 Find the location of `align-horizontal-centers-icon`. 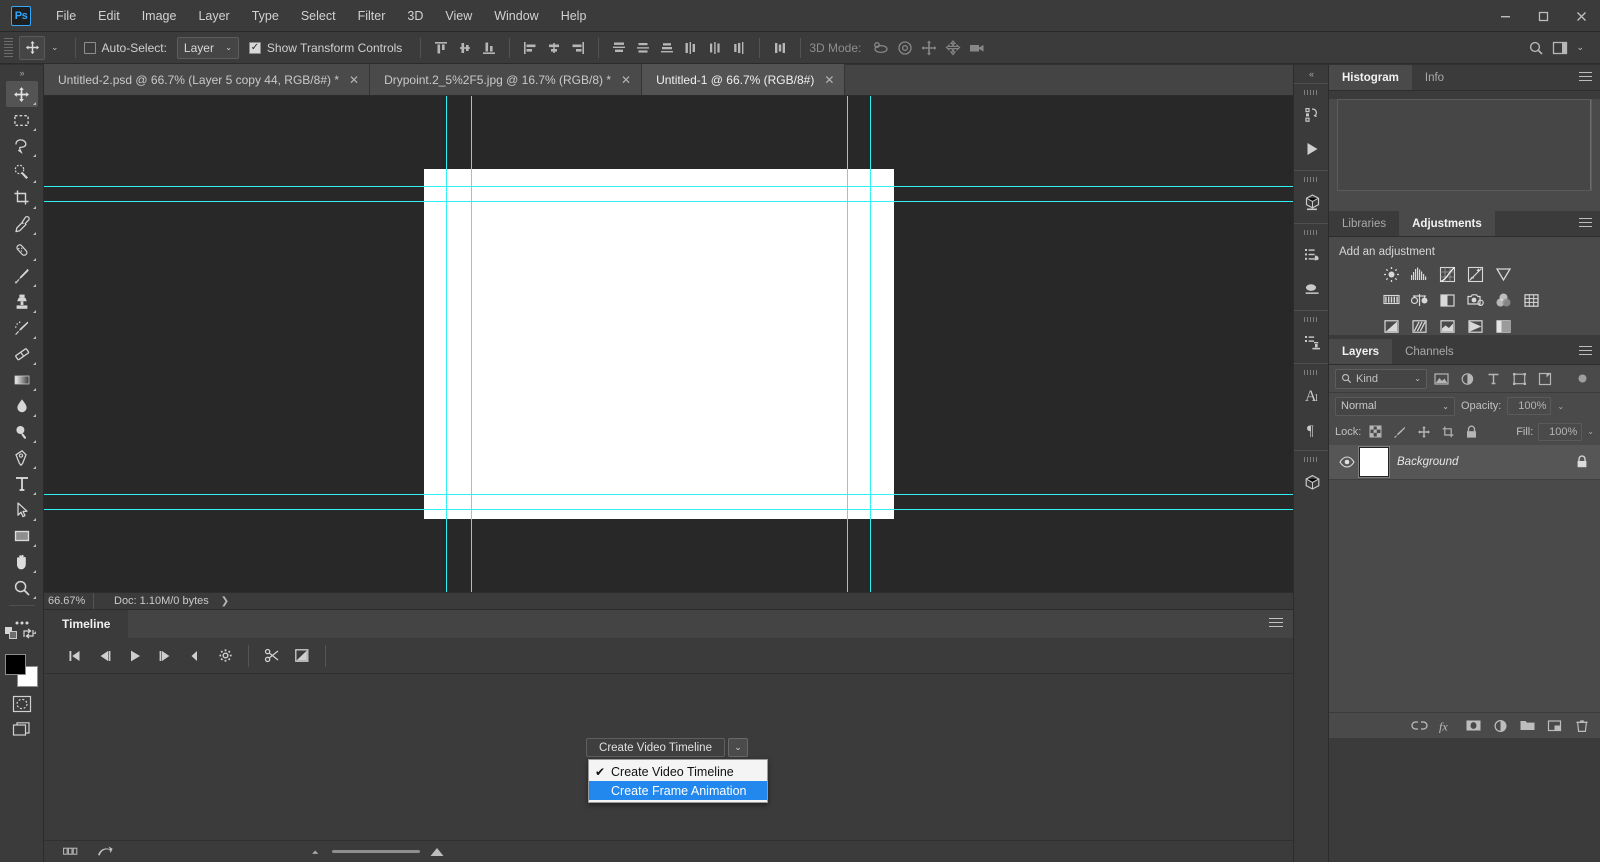

align-horizontal-centers-icon is located at coordinates (554, 48).